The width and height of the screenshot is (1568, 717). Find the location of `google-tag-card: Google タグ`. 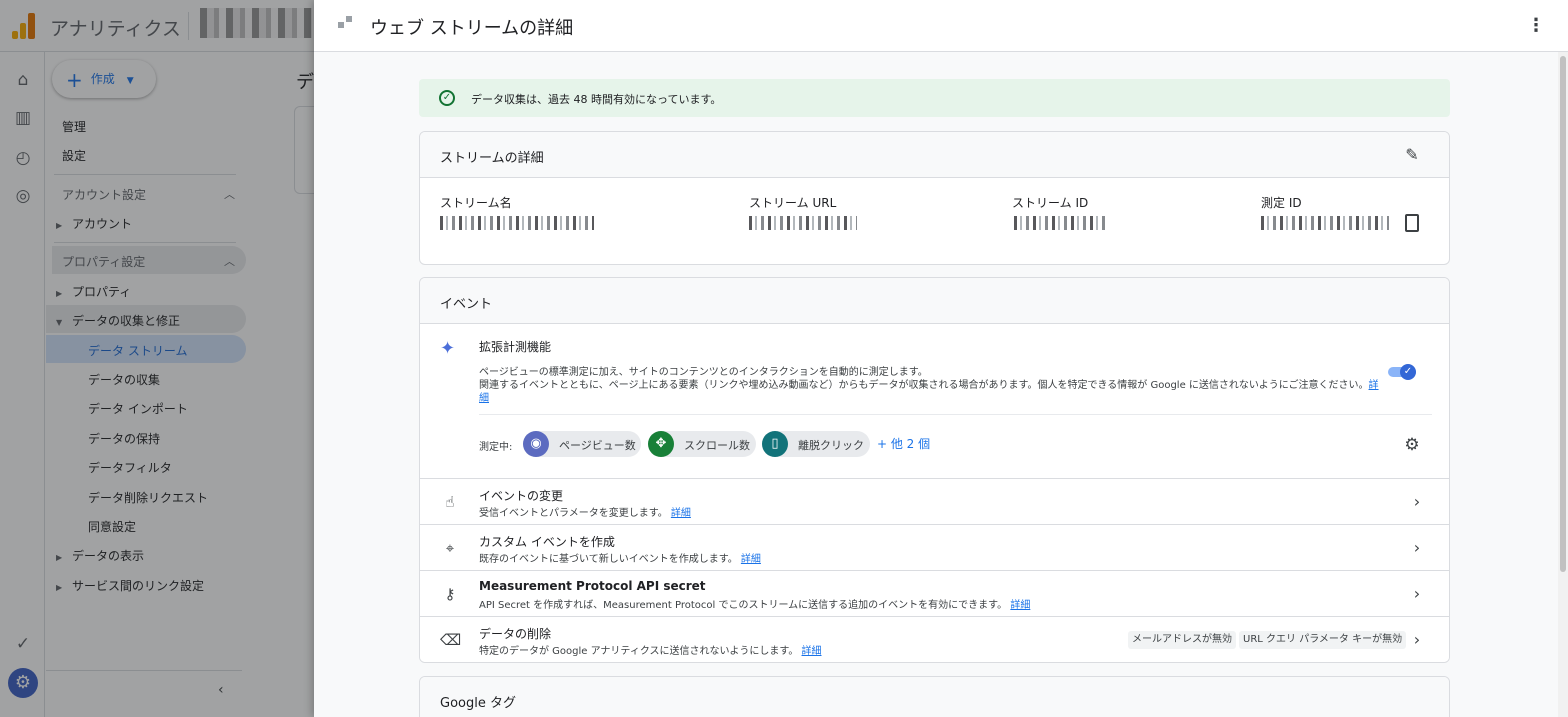

google-tag-card: Google タグ is located at coordinates (934, 696).